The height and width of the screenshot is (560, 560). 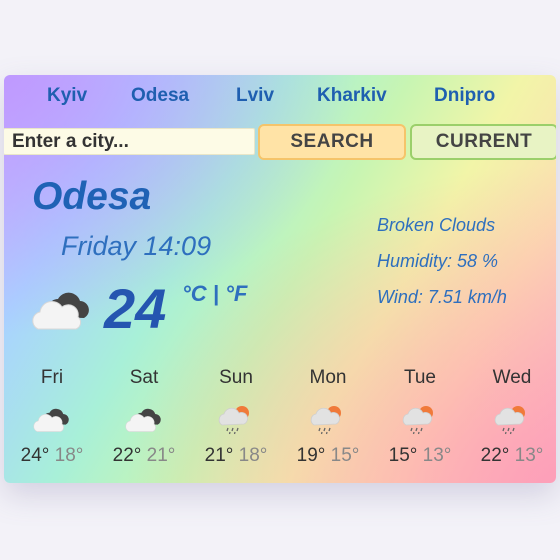 What do you see at coordinates (161, 455) in the screenshot?
I see `forecast-low: 21°` at bounding box center [161, 455].